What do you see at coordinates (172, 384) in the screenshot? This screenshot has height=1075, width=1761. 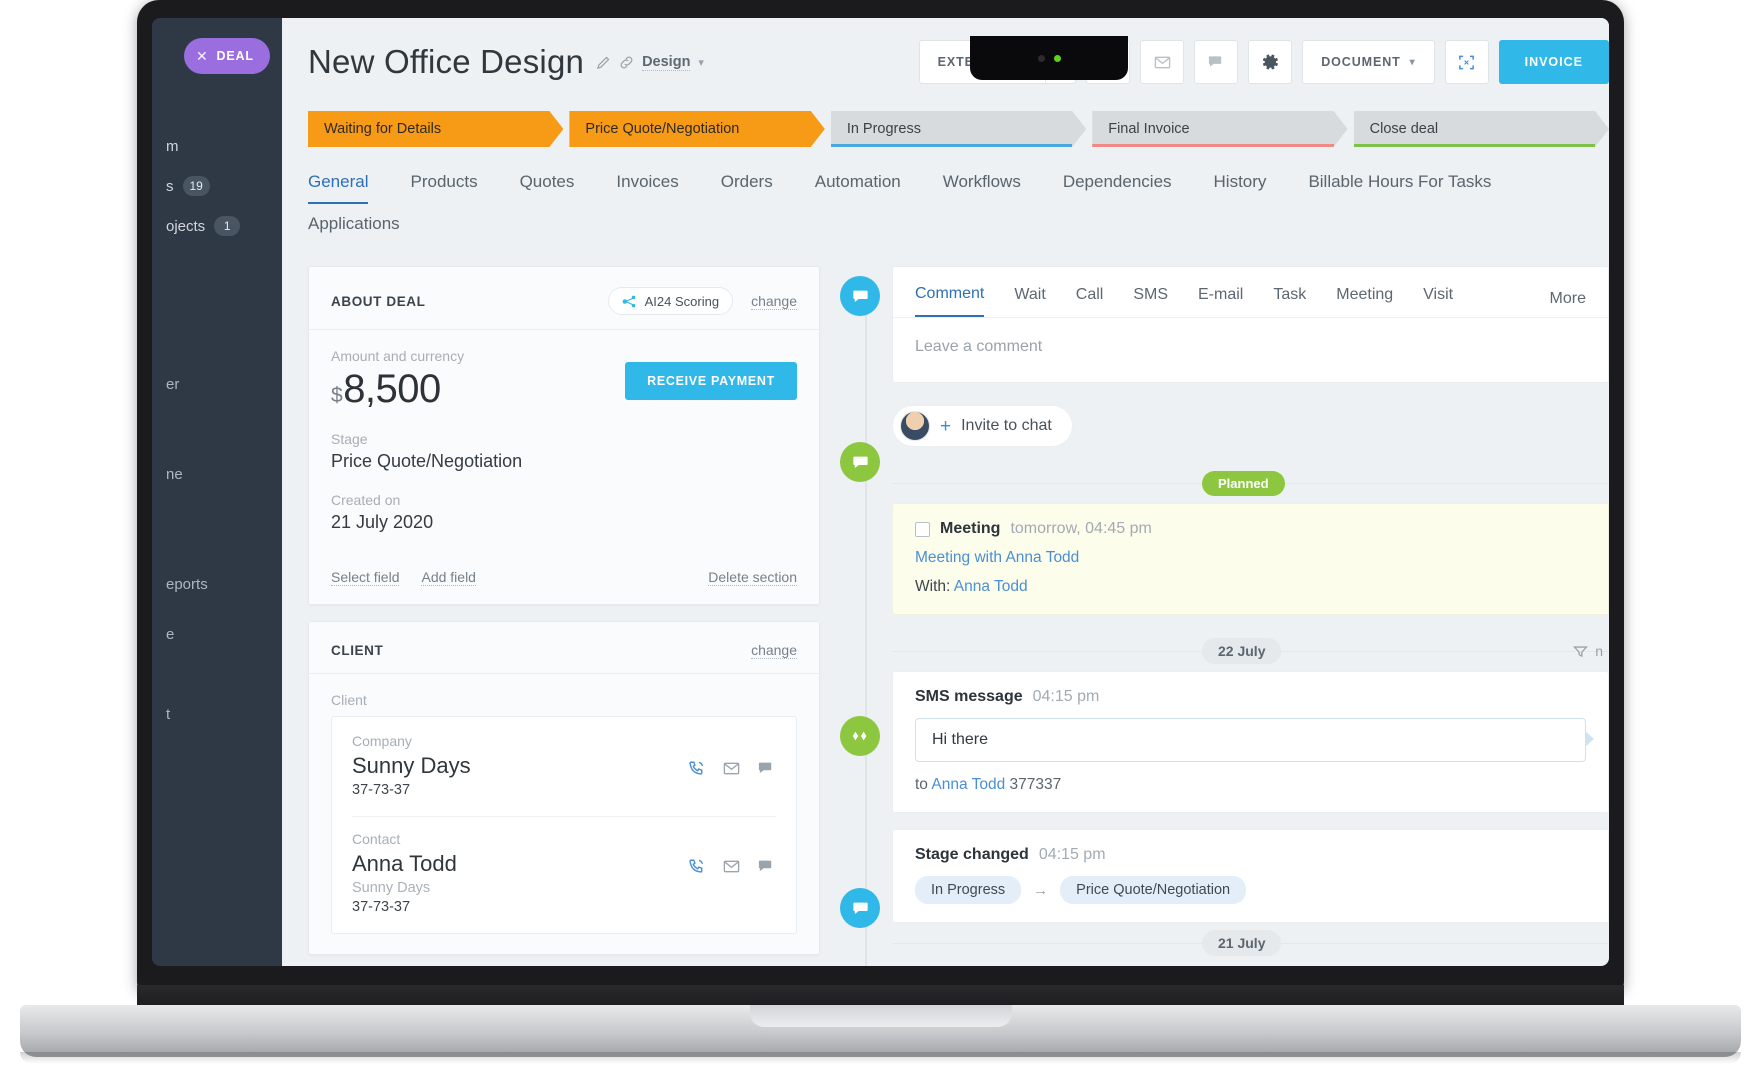 I see `sidebar-item-3: er` at bounding box center [172, 384].